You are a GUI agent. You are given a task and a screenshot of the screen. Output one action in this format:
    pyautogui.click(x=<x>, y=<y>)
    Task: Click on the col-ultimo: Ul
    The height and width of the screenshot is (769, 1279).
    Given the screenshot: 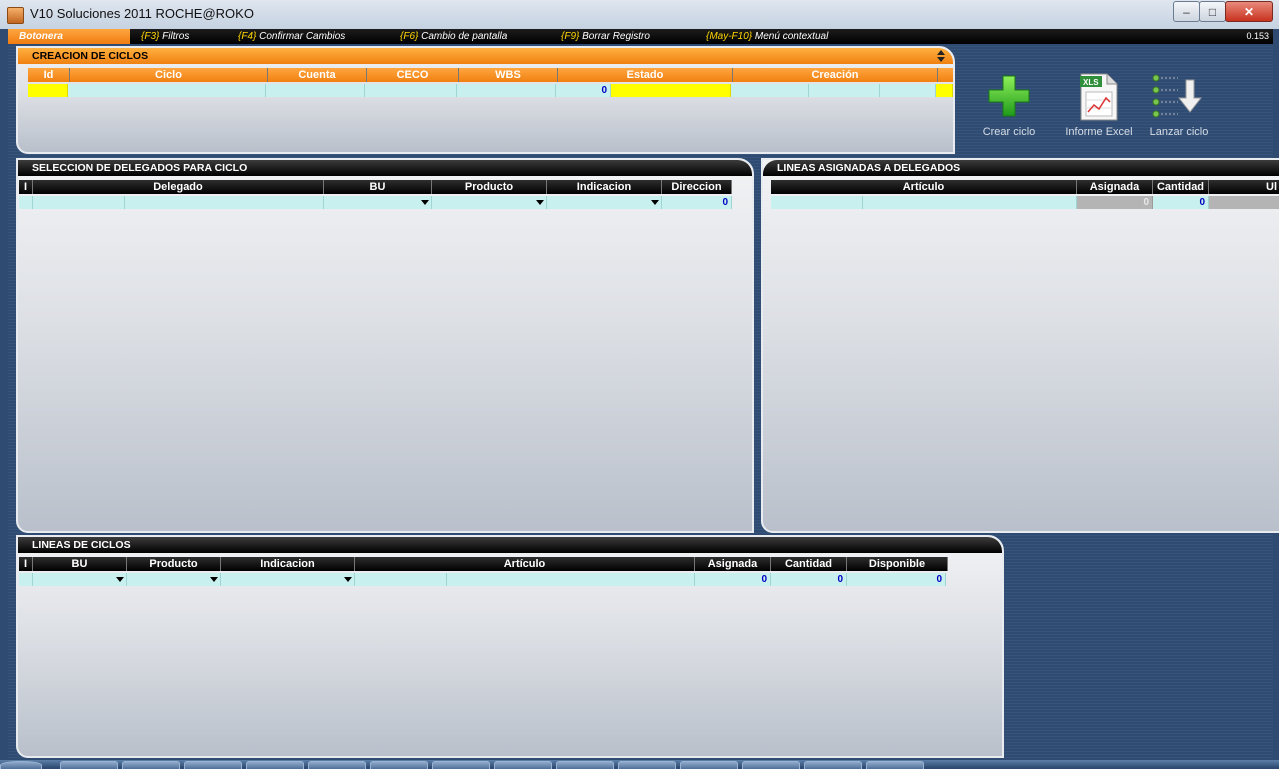 What is the action you would take?
    pyautogui.click(x=1244, y=187)
    